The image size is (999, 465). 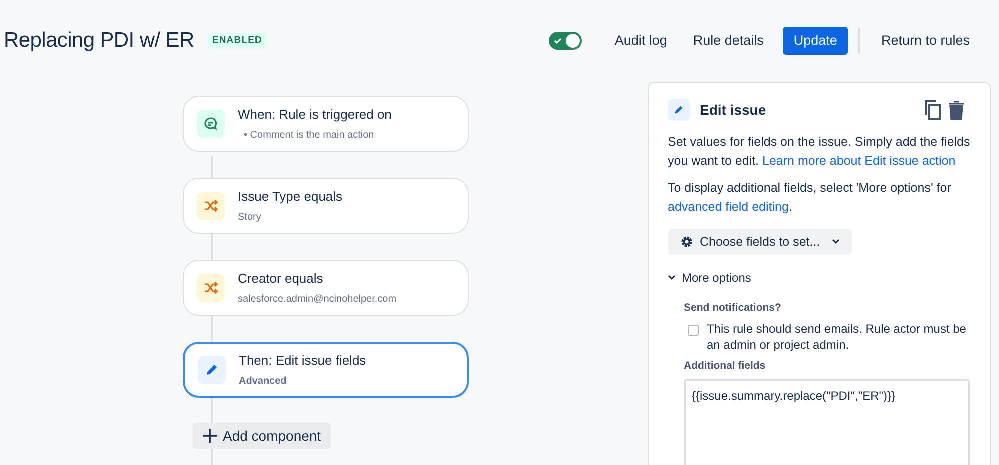 I want to click on field-label: Additional fields, so click(x=725, y=366).